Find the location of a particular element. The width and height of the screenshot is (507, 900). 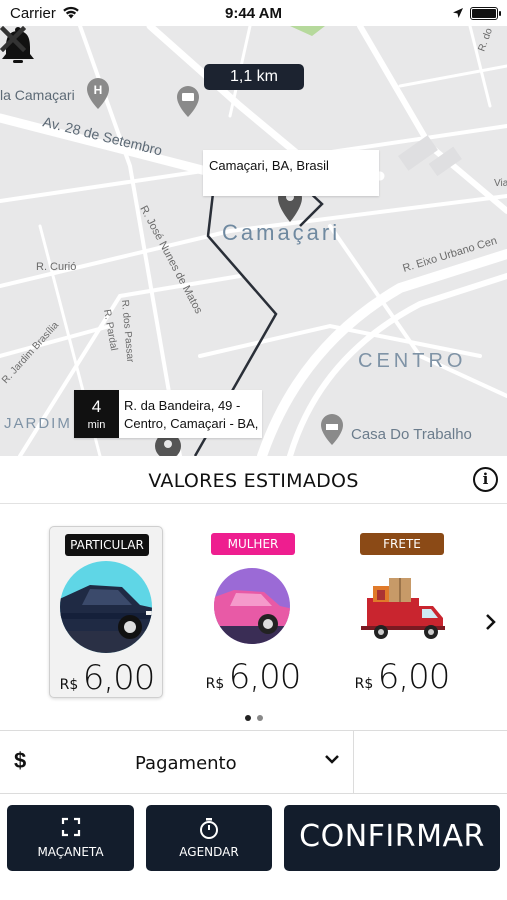

confirm-button: CONFIRMAR is located at coordinates (392, 838).